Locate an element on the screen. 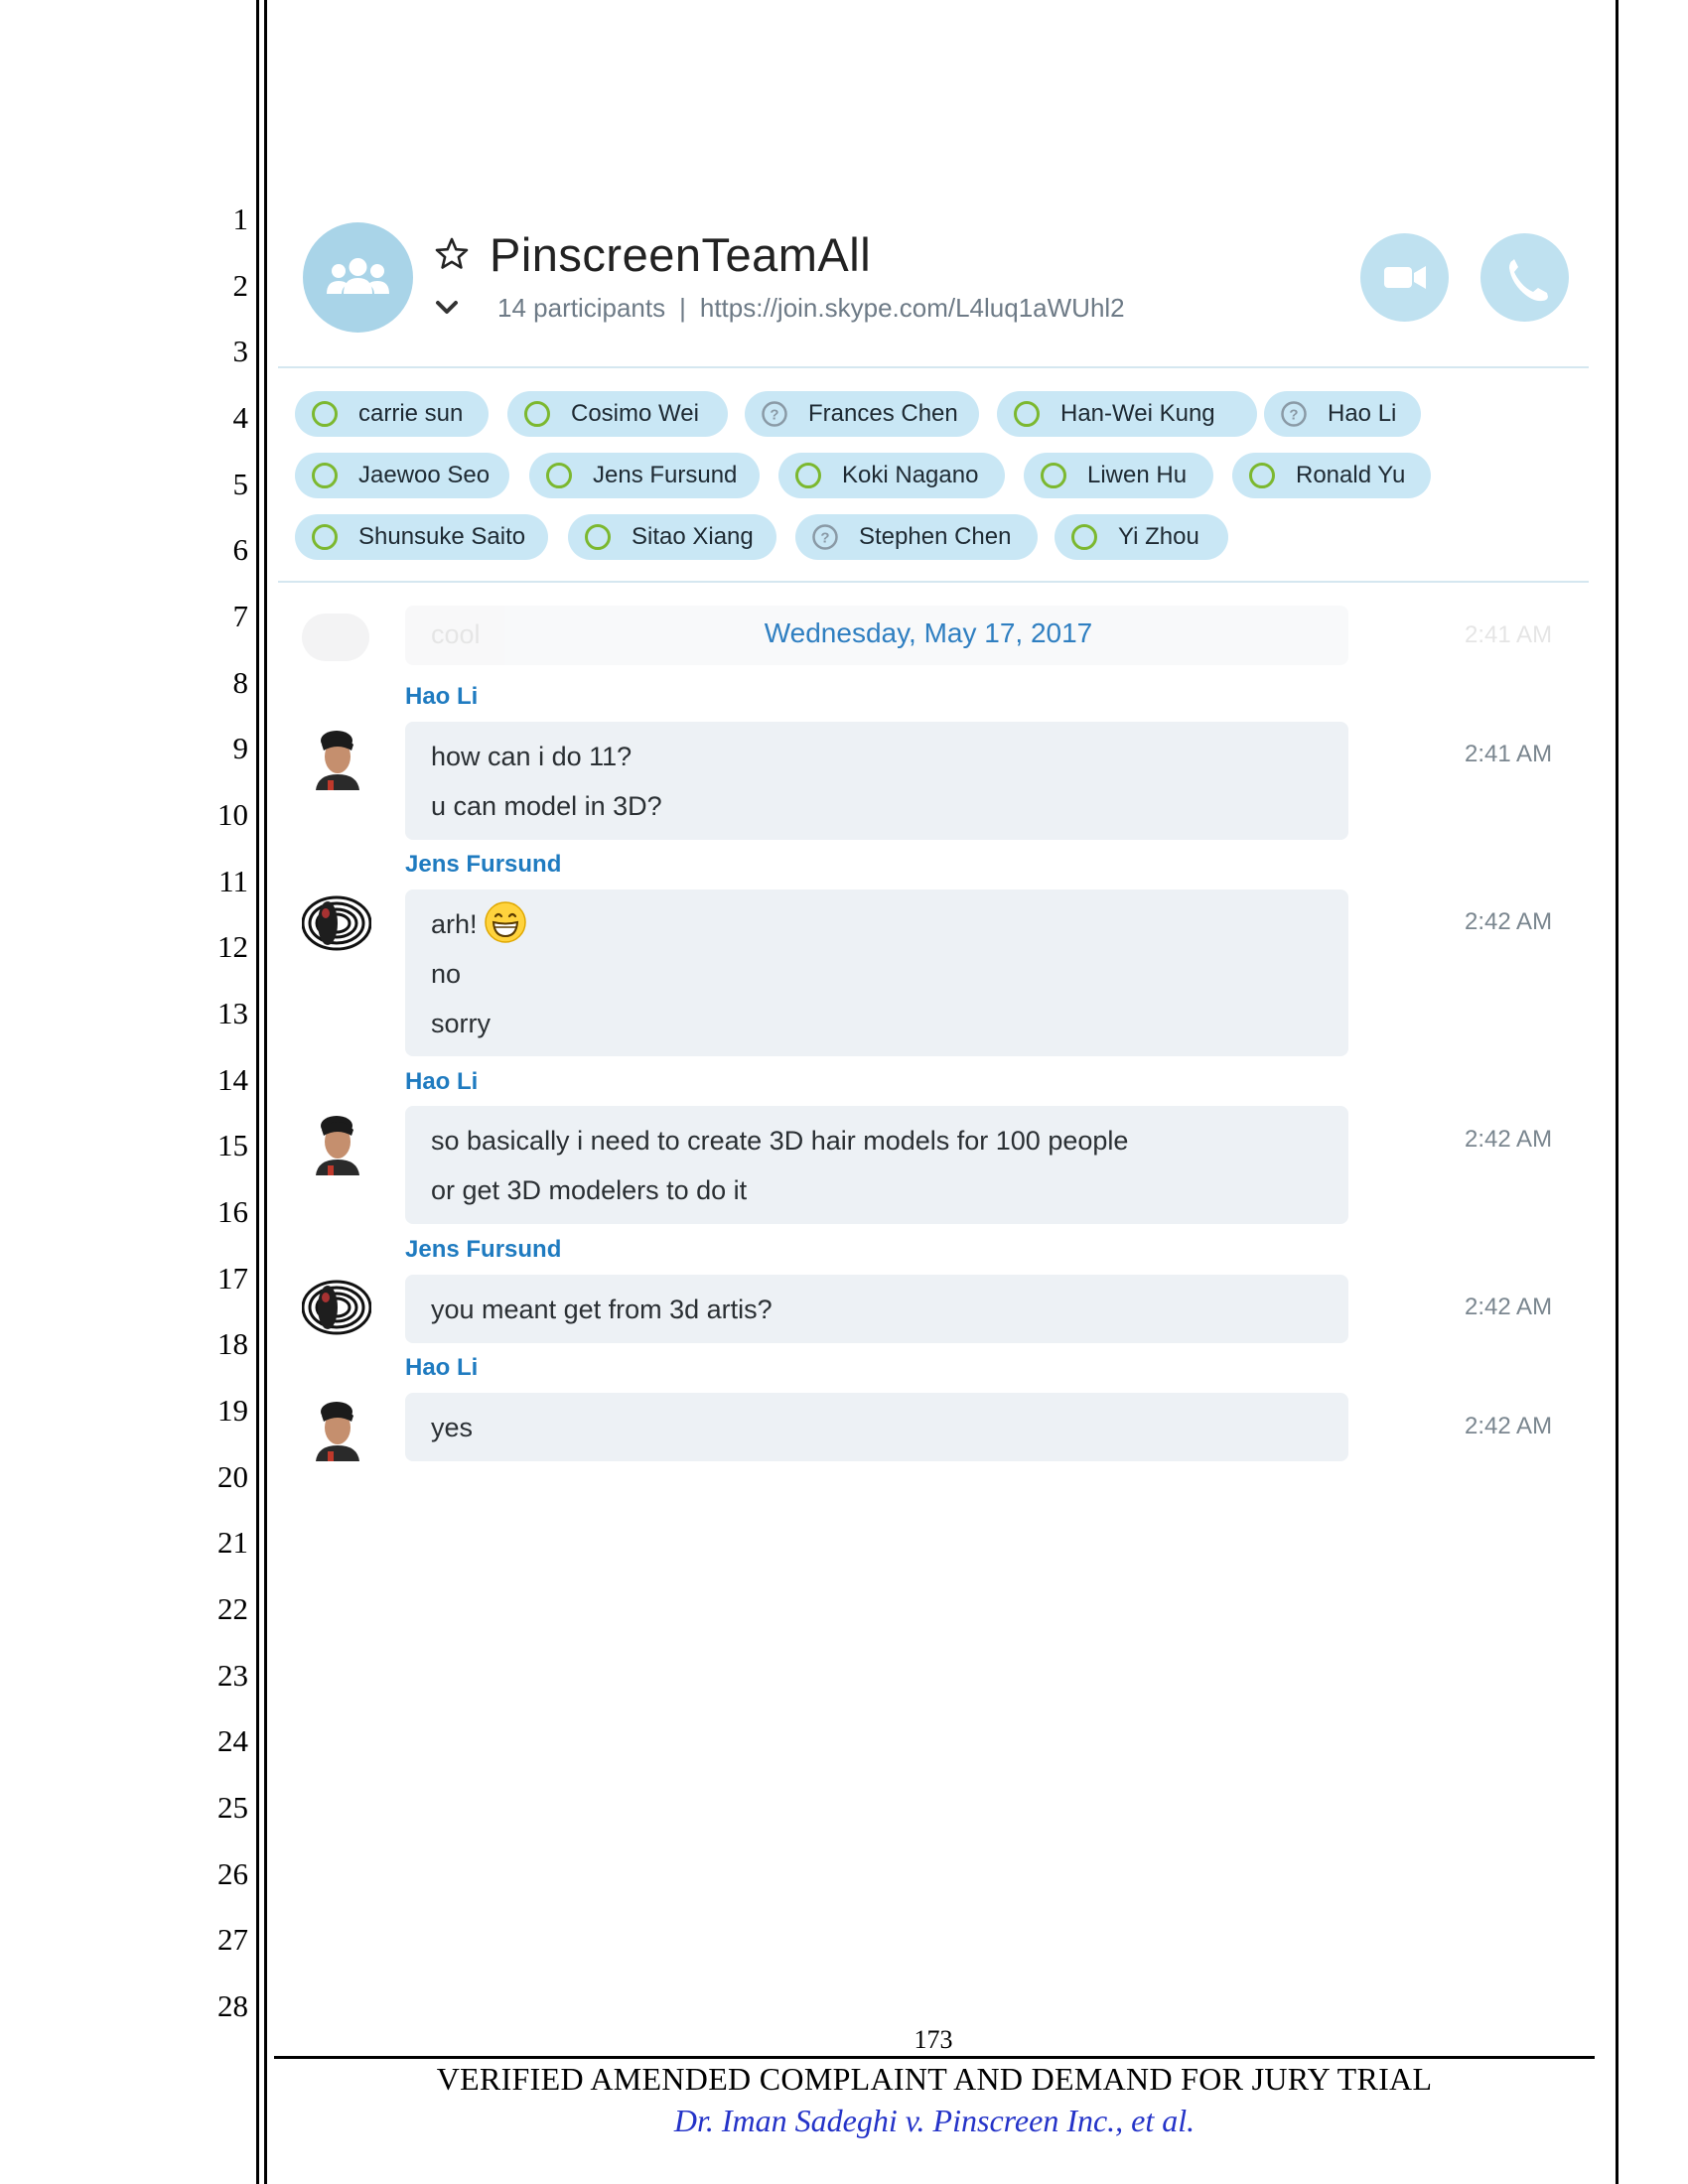  line-number: 21 is located at coordinates (232, 1542).